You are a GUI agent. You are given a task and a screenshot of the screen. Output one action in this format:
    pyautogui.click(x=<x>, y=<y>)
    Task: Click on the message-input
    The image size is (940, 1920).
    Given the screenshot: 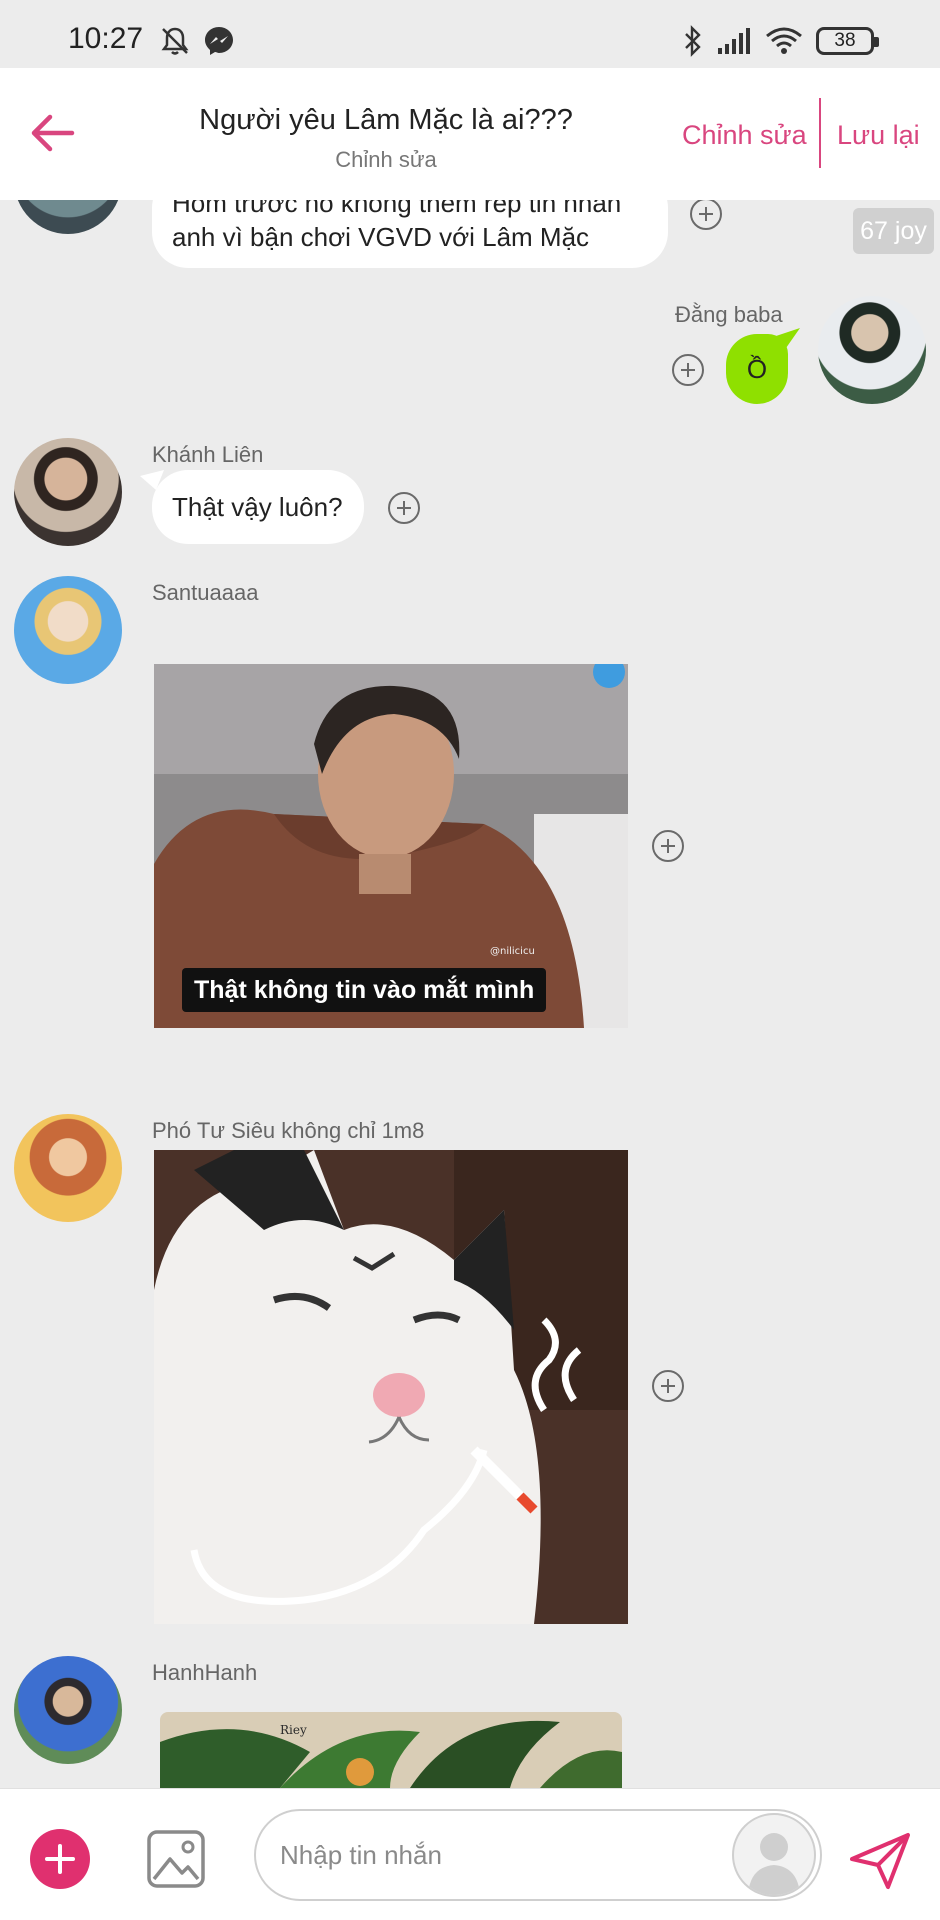 What is the action you would take?
    pyautogui.click(x=495, y=1855)
    